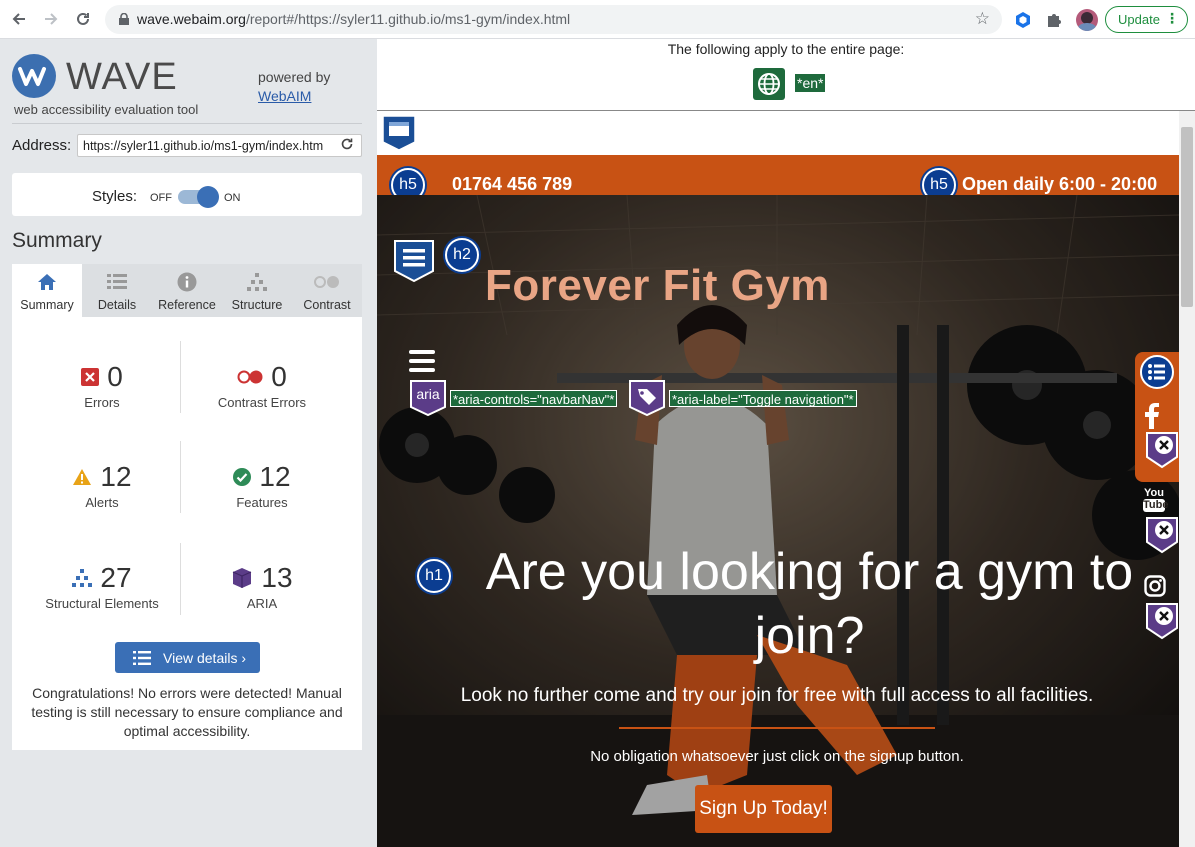 The width and height of the screenshot is (1195, 847). Describe the element at coordinates (777, 728) in the screenshot. I see `hero-divider` at that location.